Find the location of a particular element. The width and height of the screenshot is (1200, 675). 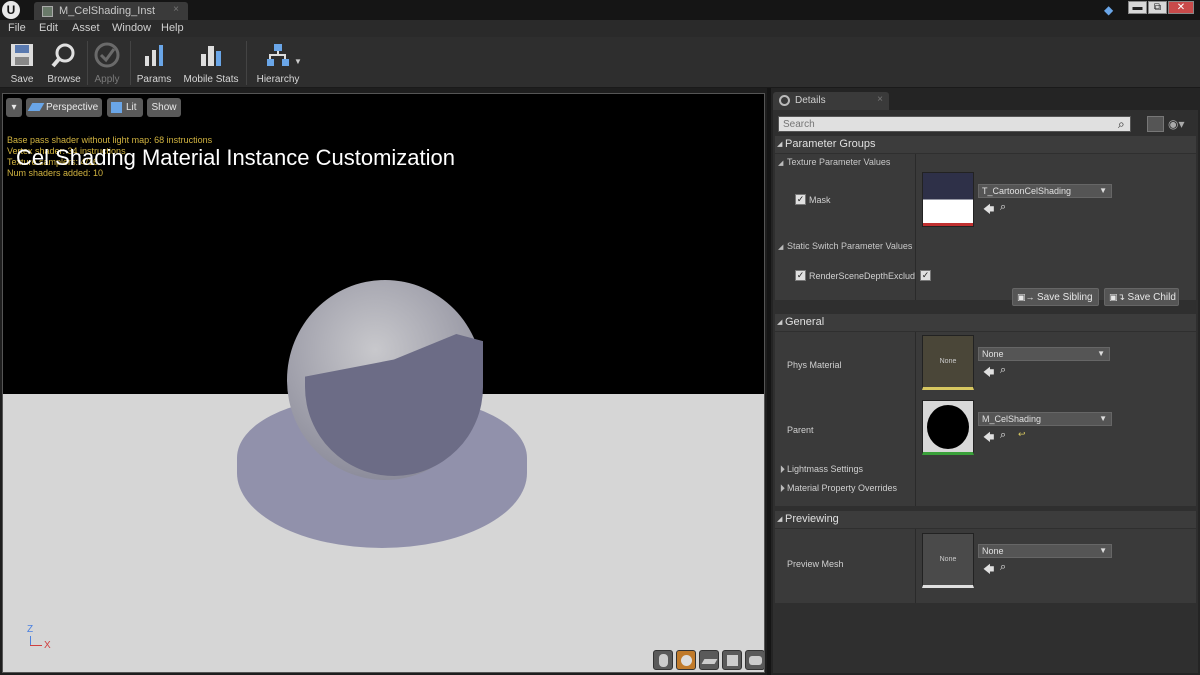

save-child-label: Save Child is located at coordinates (1151, 297).